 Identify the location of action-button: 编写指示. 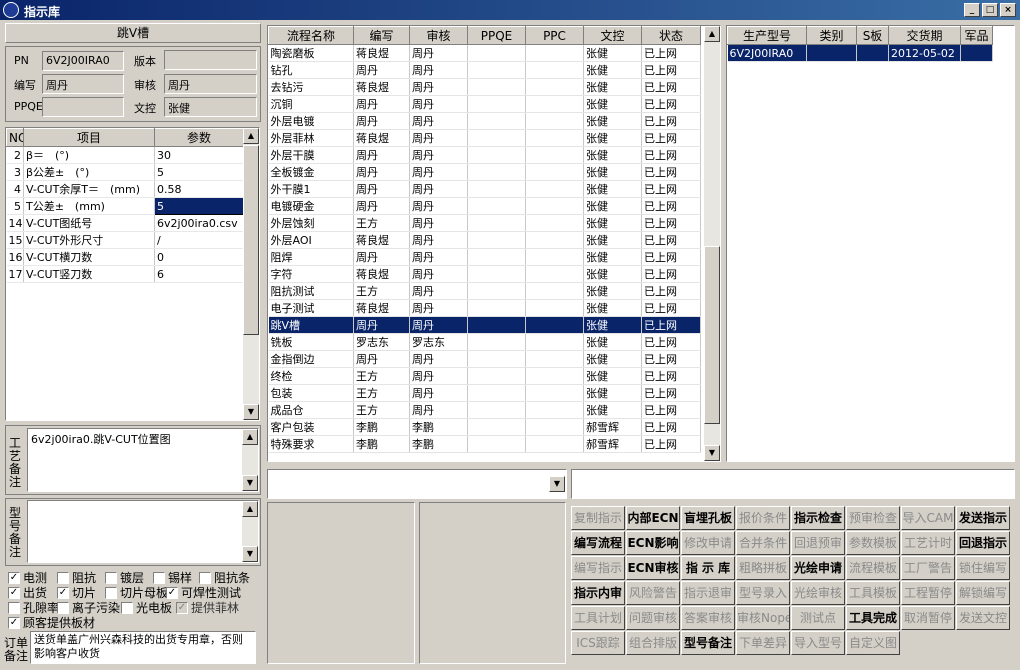
(598, 568).